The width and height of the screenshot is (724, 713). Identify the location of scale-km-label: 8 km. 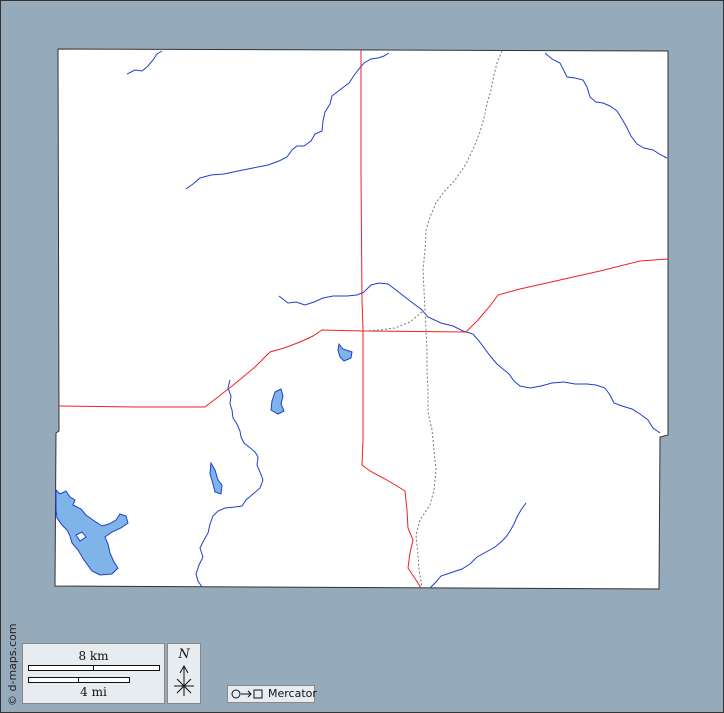
(93, 656).